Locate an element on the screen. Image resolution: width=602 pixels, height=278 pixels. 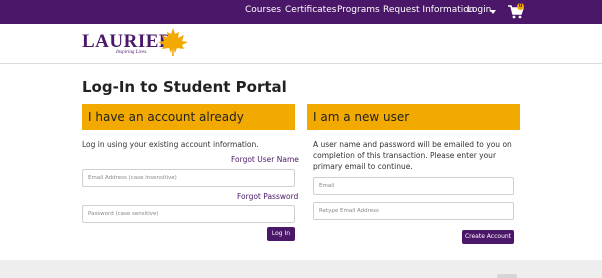
email-address-input is located at coordinates (188, 178).